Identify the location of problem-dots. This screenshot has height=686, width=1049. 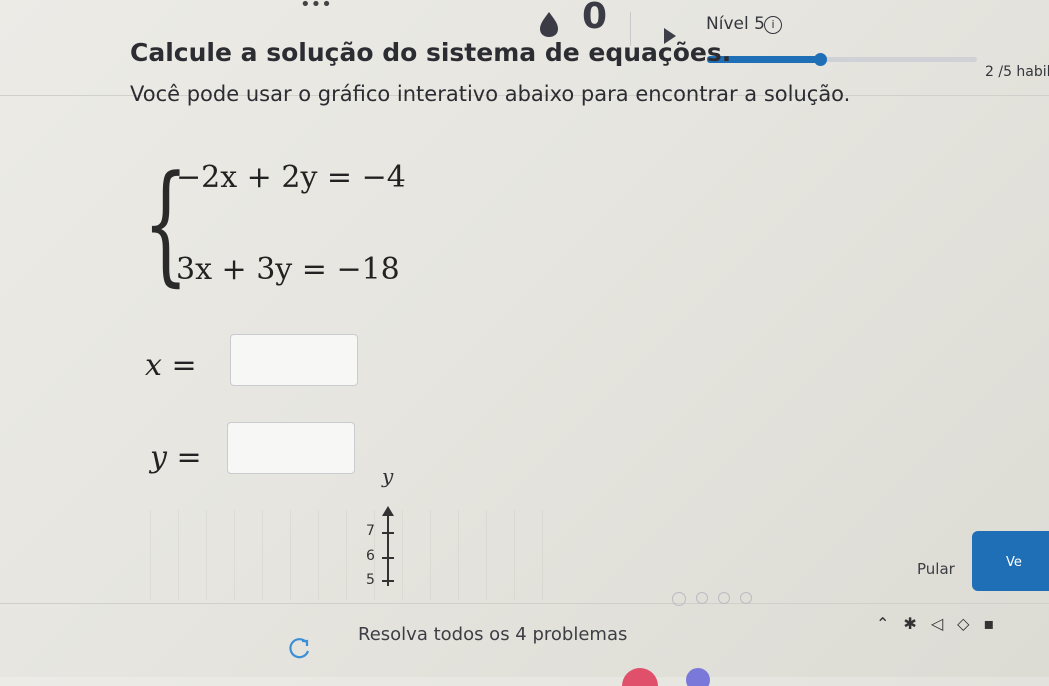
(712, 599).